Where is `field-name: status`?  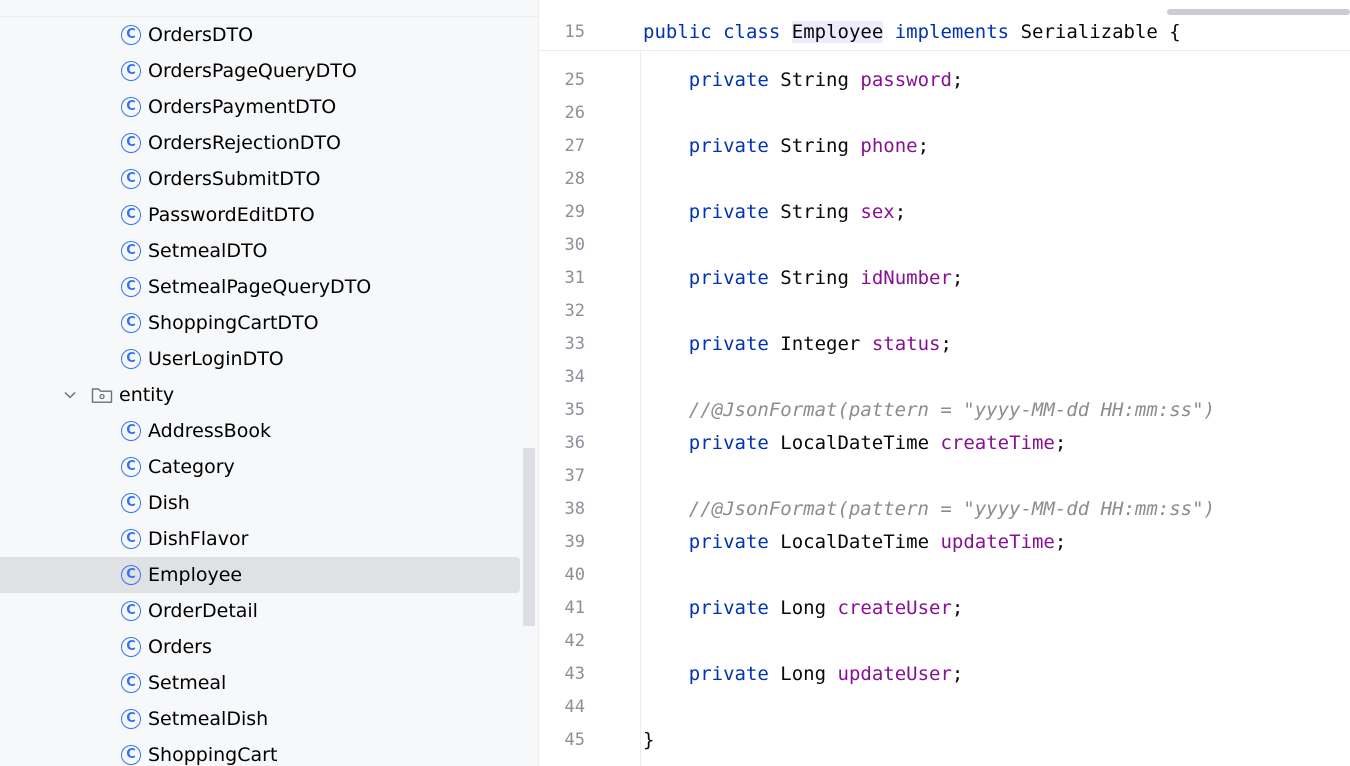
field-name: status is located at coordinates (906, 344).